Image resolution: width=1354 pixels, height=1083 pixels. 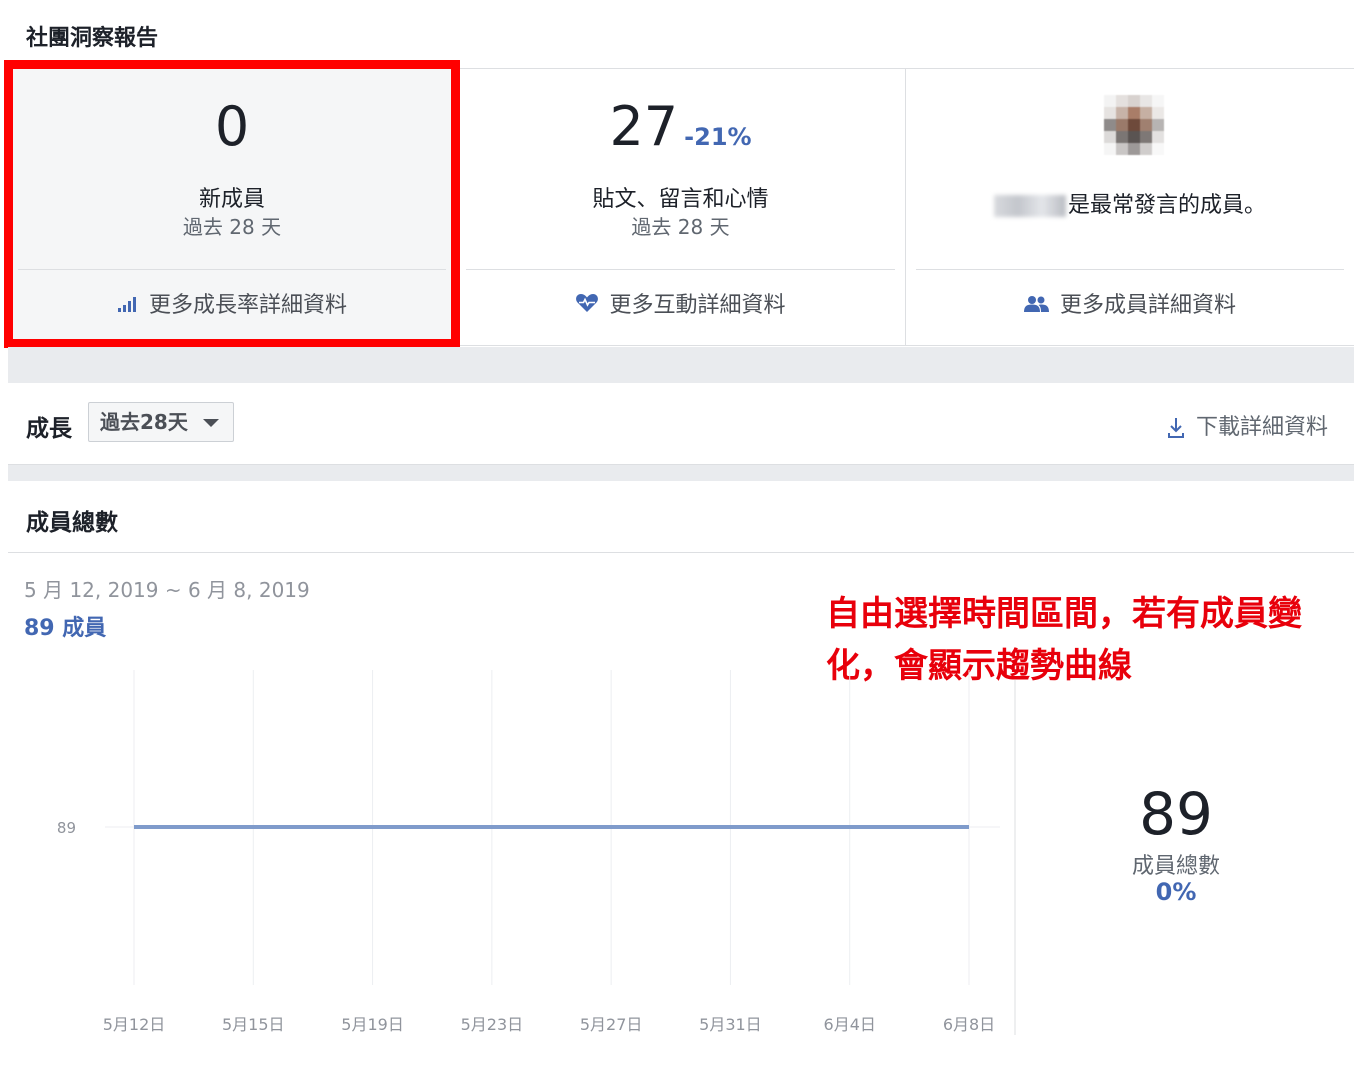 What do you see at coordinates (1029, 206) in the screenshot?
I see `member-name-blurred` at bounding box center [1029, 206].